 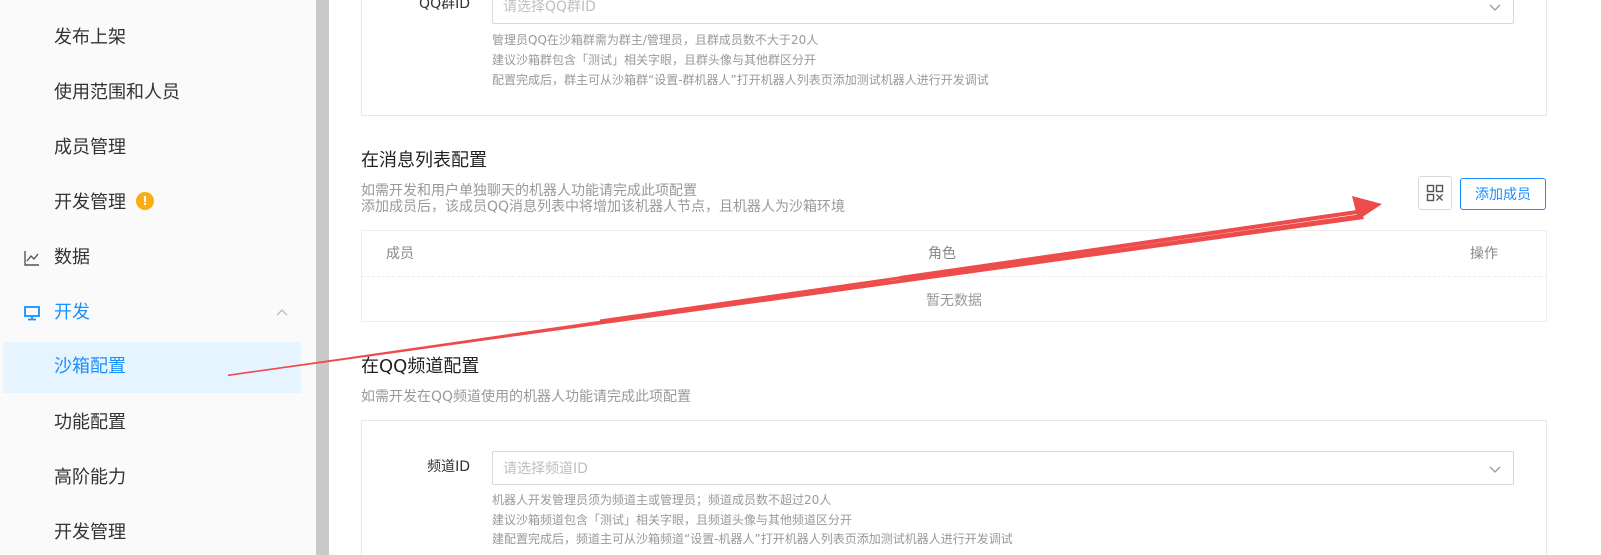 What do you see at coordinates (603, 207) in the screenshot?
I see `message-list-desc-2: 添加成员后，该成员QQ消息列表中将增加该机器人节点，且机器人为沙箱环境` at bounding box center [603, 207].